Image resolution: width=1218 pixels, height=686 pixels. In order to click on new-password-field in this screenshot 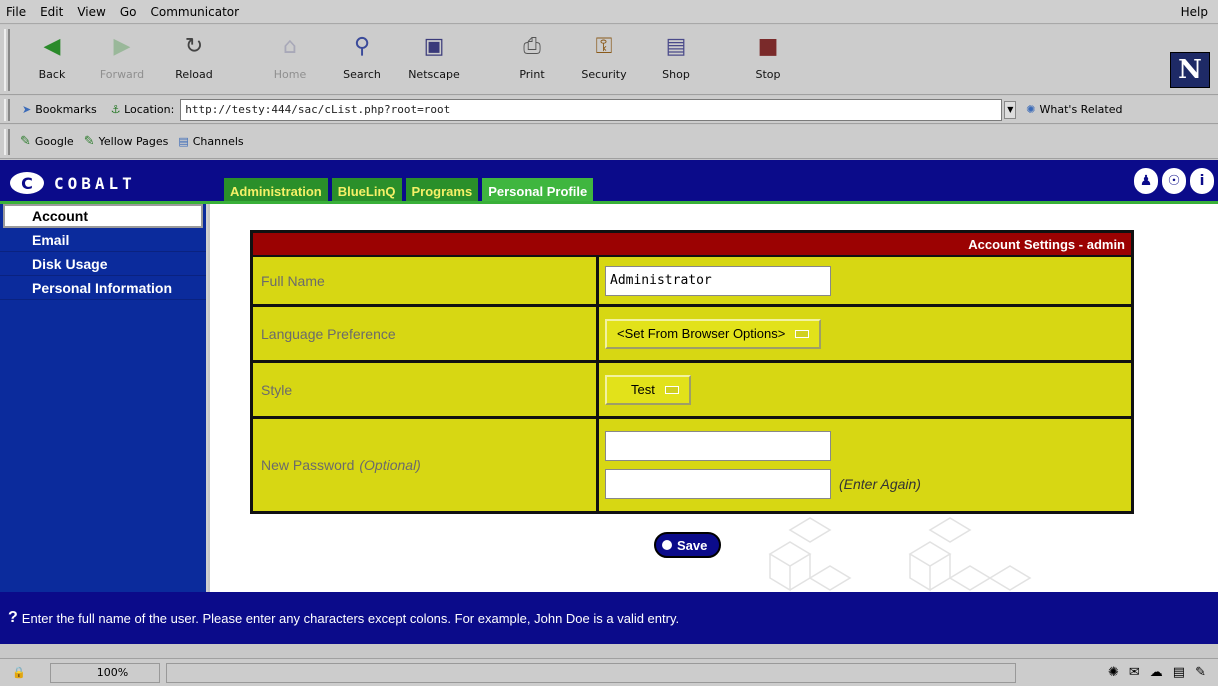, I will do `click(718, 446)`.